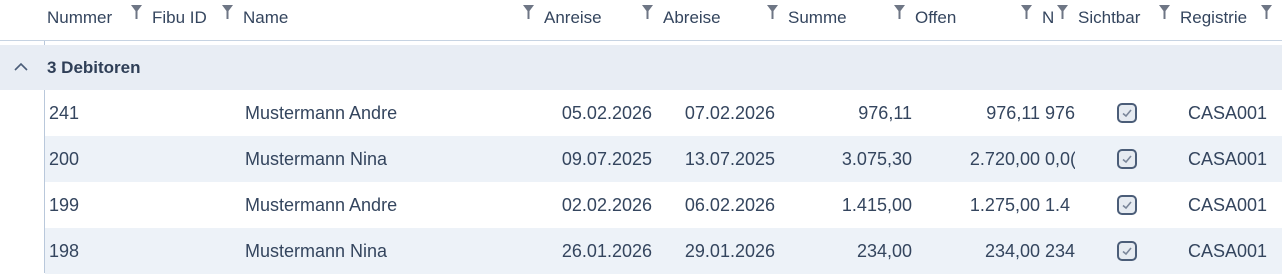 The width and height of the screenshot is (1282, 274). What do you see at coordinates (373, 20) in the screenshot?
I see `column-header-name: Name` at bounding box center [373, 20].